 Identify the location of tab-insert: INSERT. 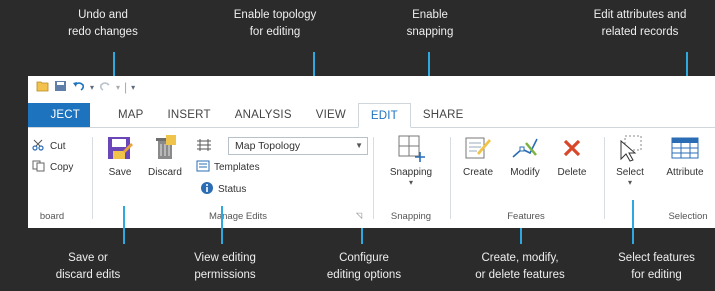
(189, 115).